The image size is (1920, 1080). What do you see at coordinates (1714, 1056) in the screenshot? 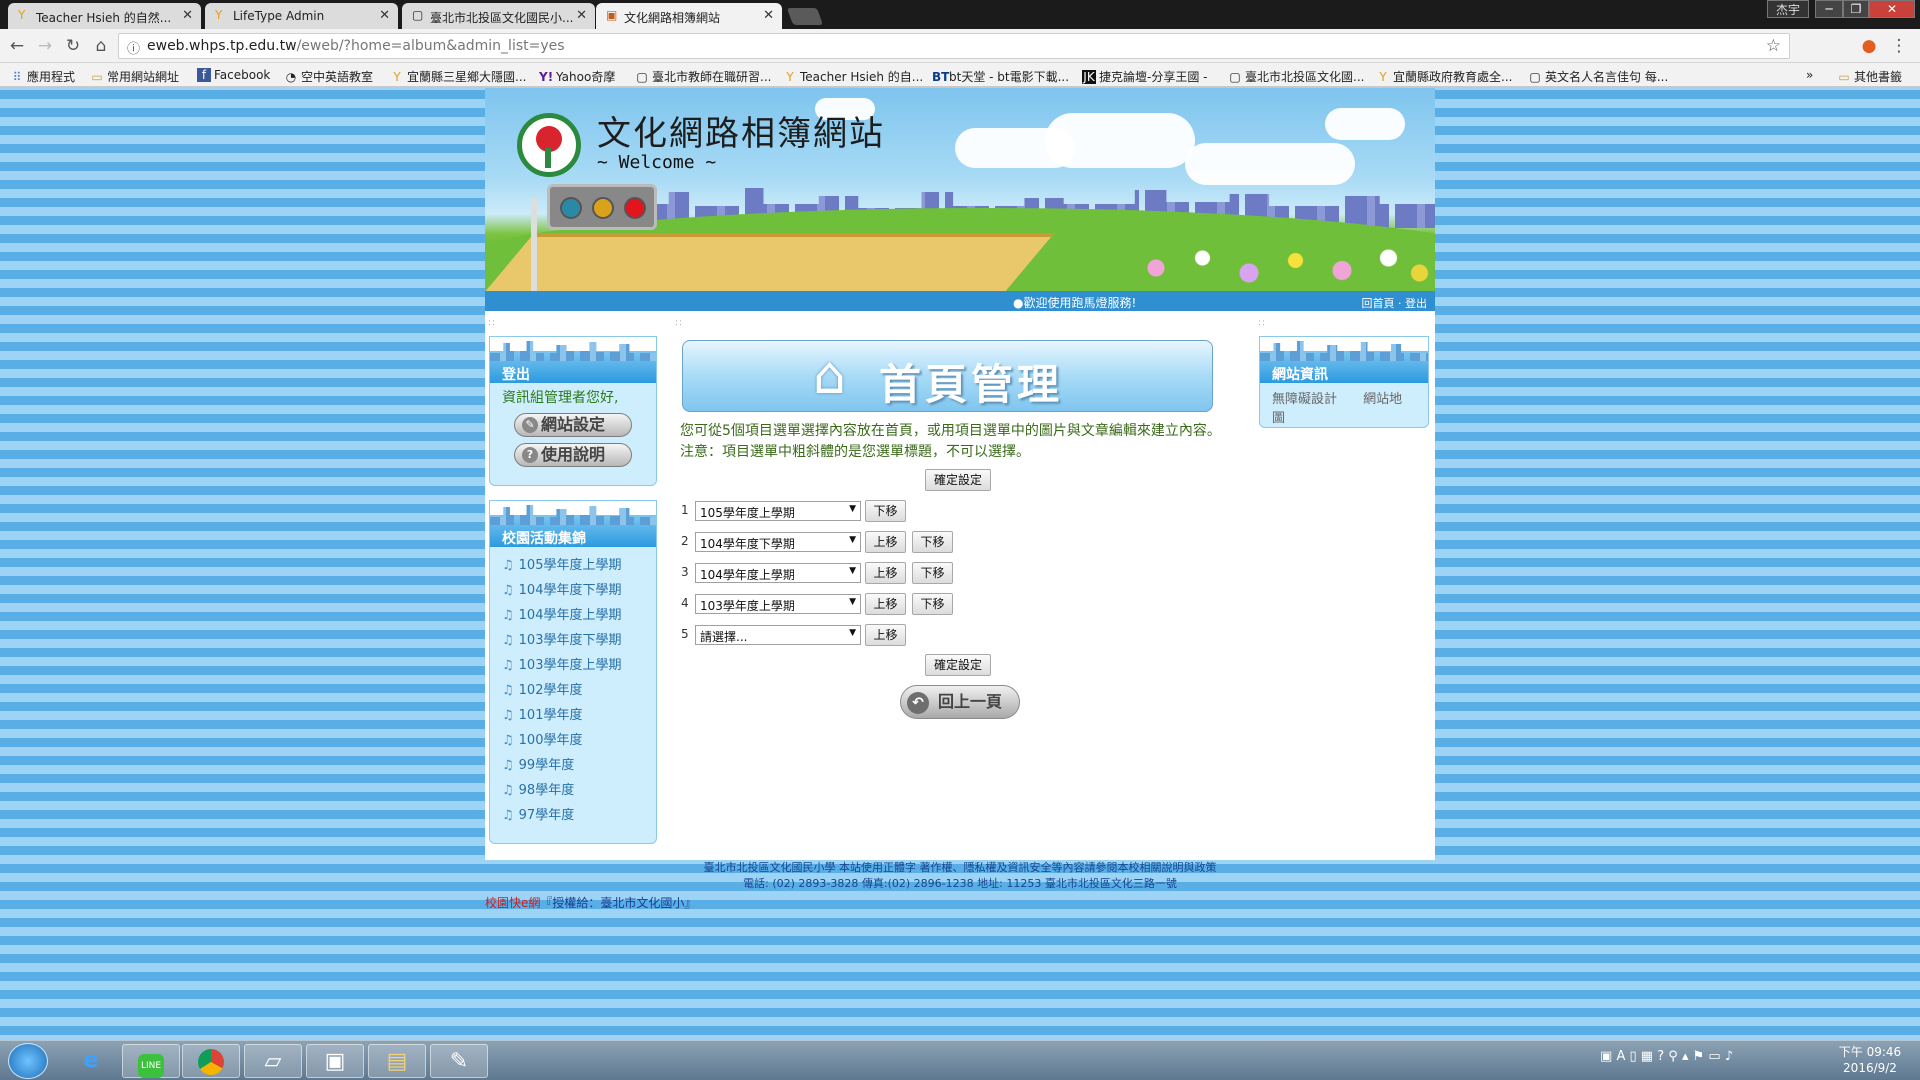
I see `network-icon: ▭` at bounding box center [1714, 1056].